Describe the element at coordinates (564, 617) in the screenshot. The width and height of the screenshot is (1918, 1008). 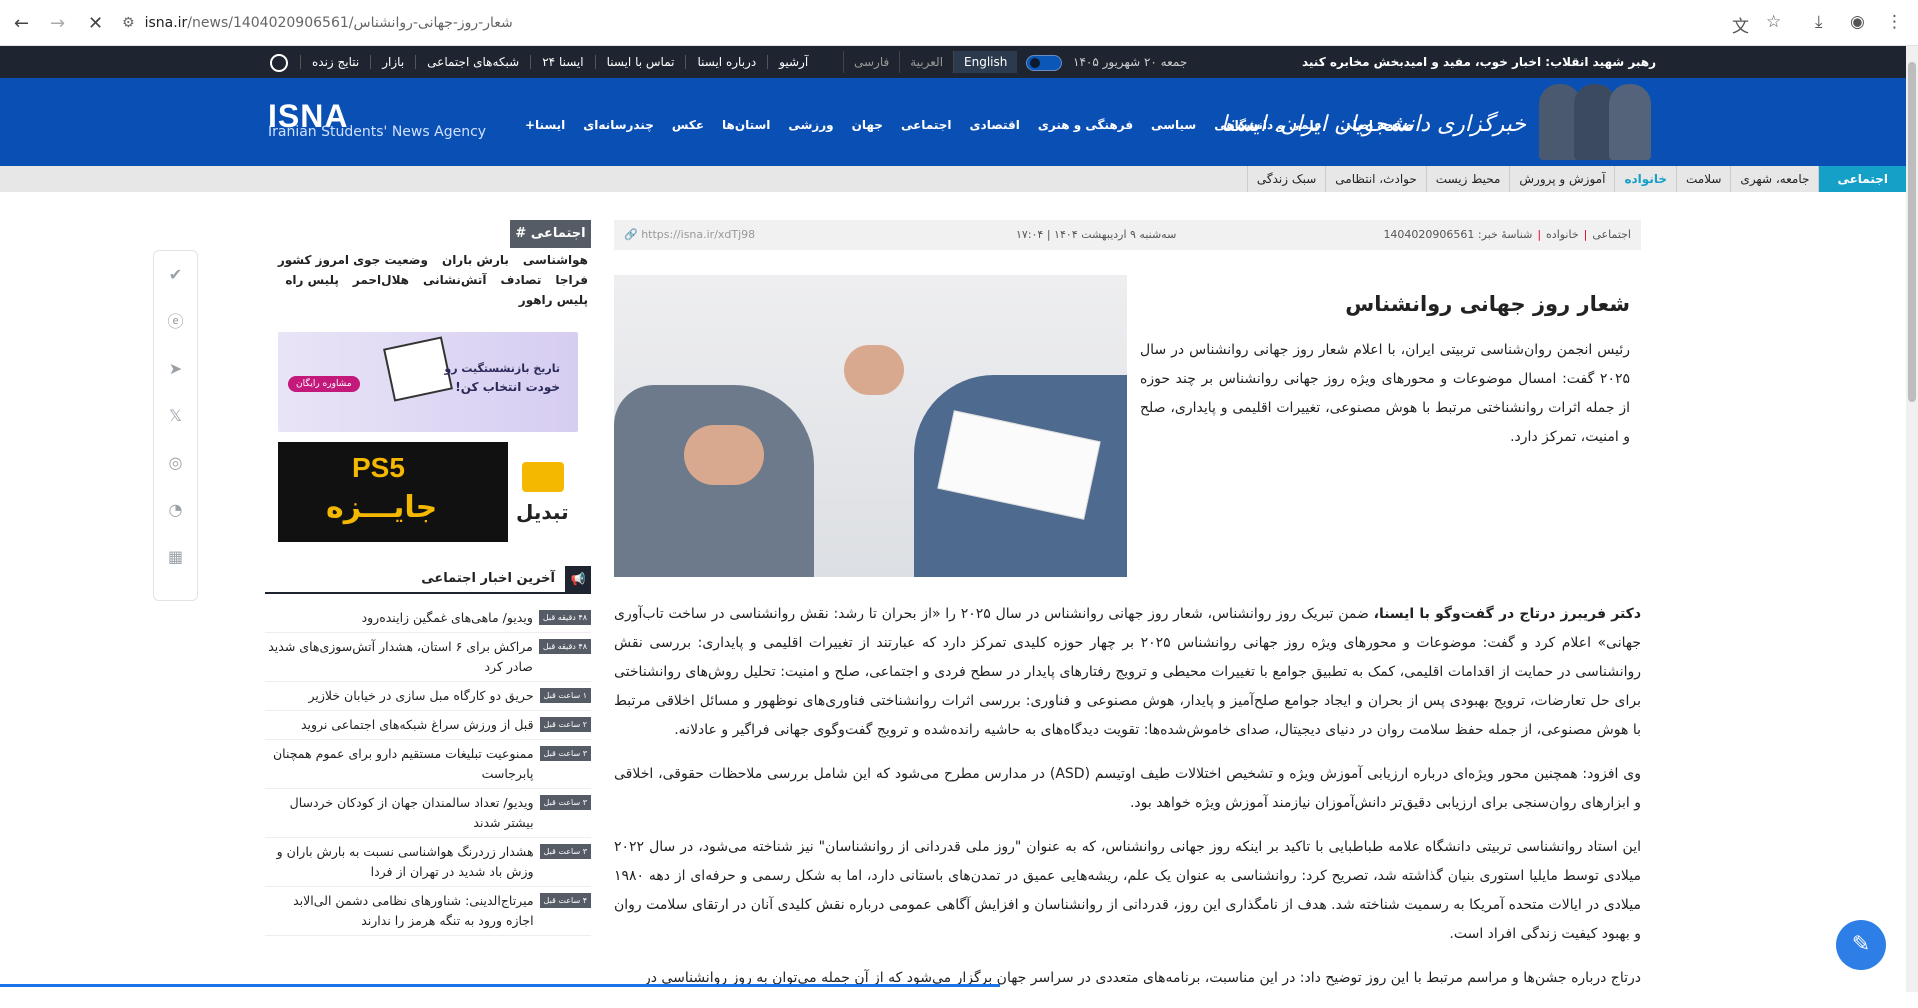
I see `time-badge: ۴۸ دقیقه قبل` at that location.